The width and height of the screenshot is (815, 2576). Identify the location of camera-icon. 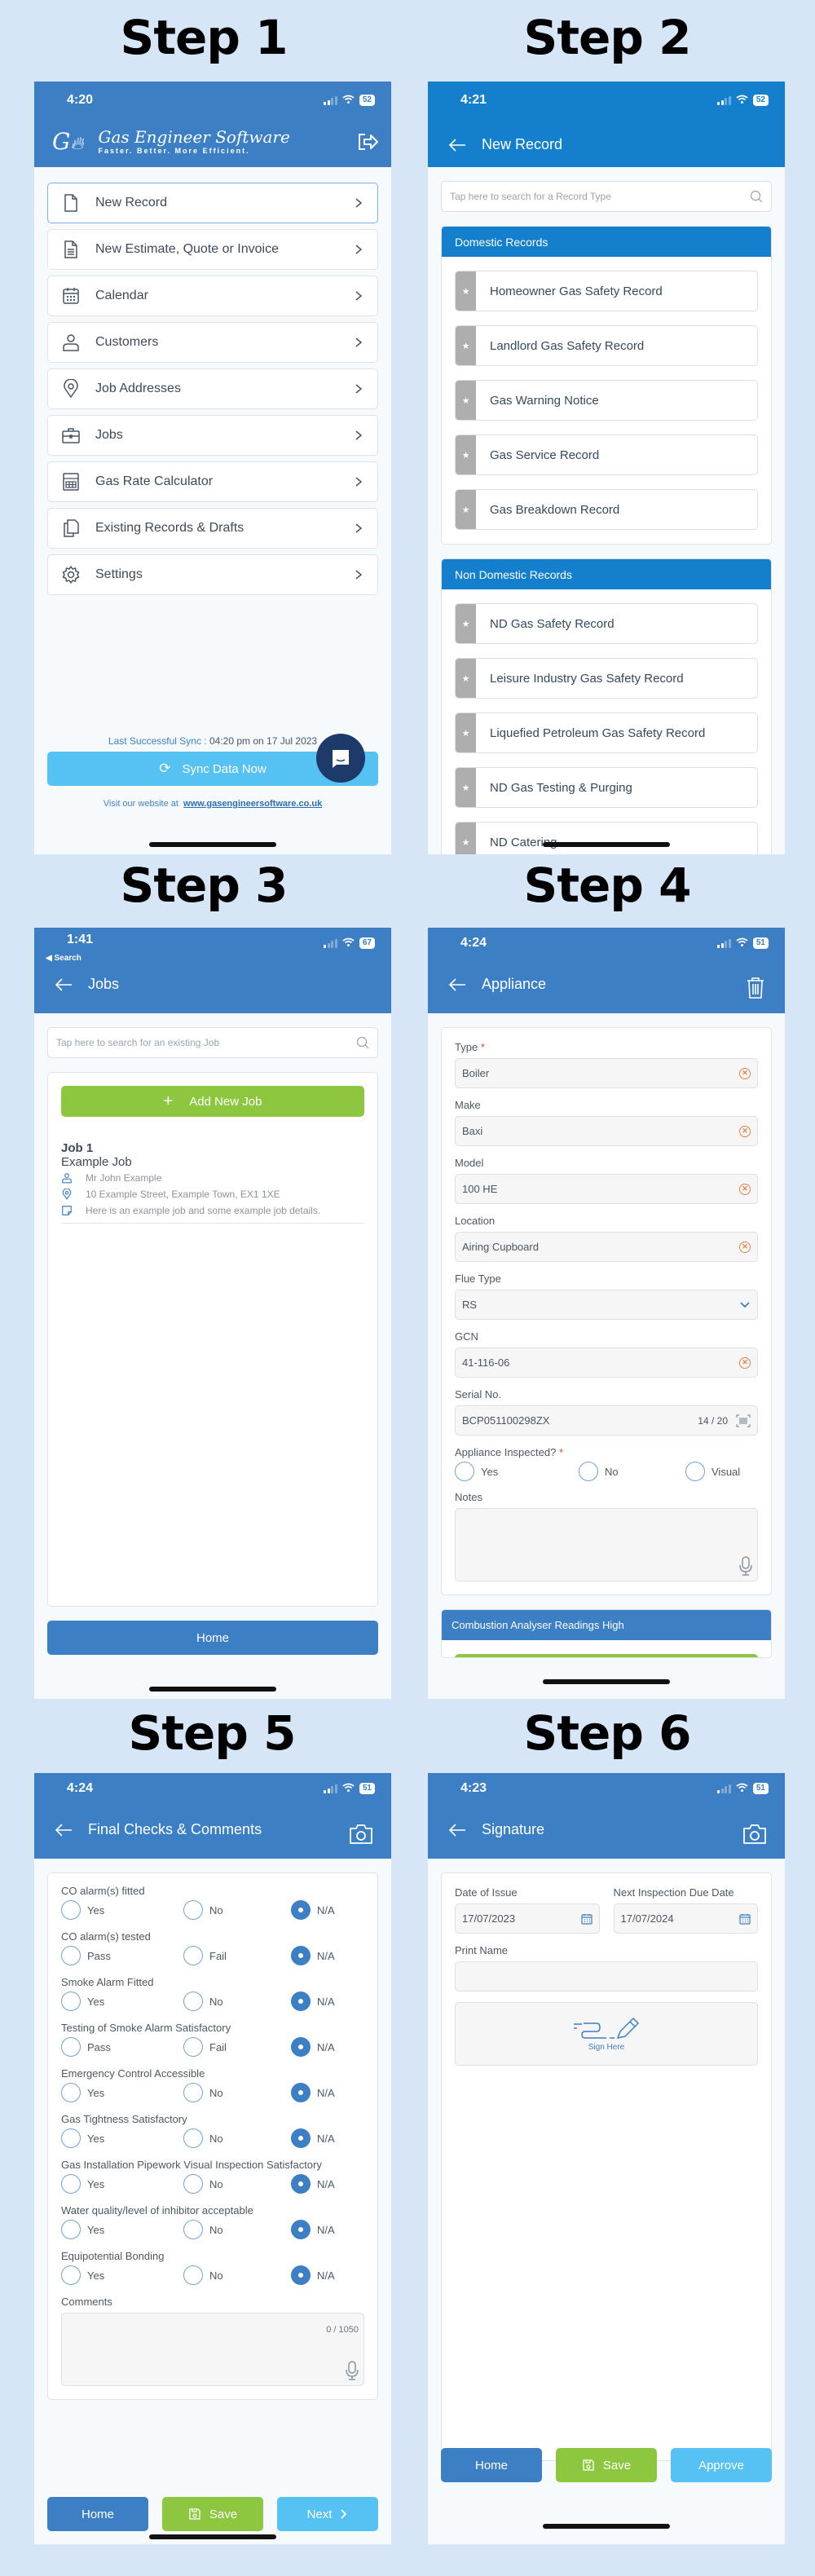
(361, 1834).